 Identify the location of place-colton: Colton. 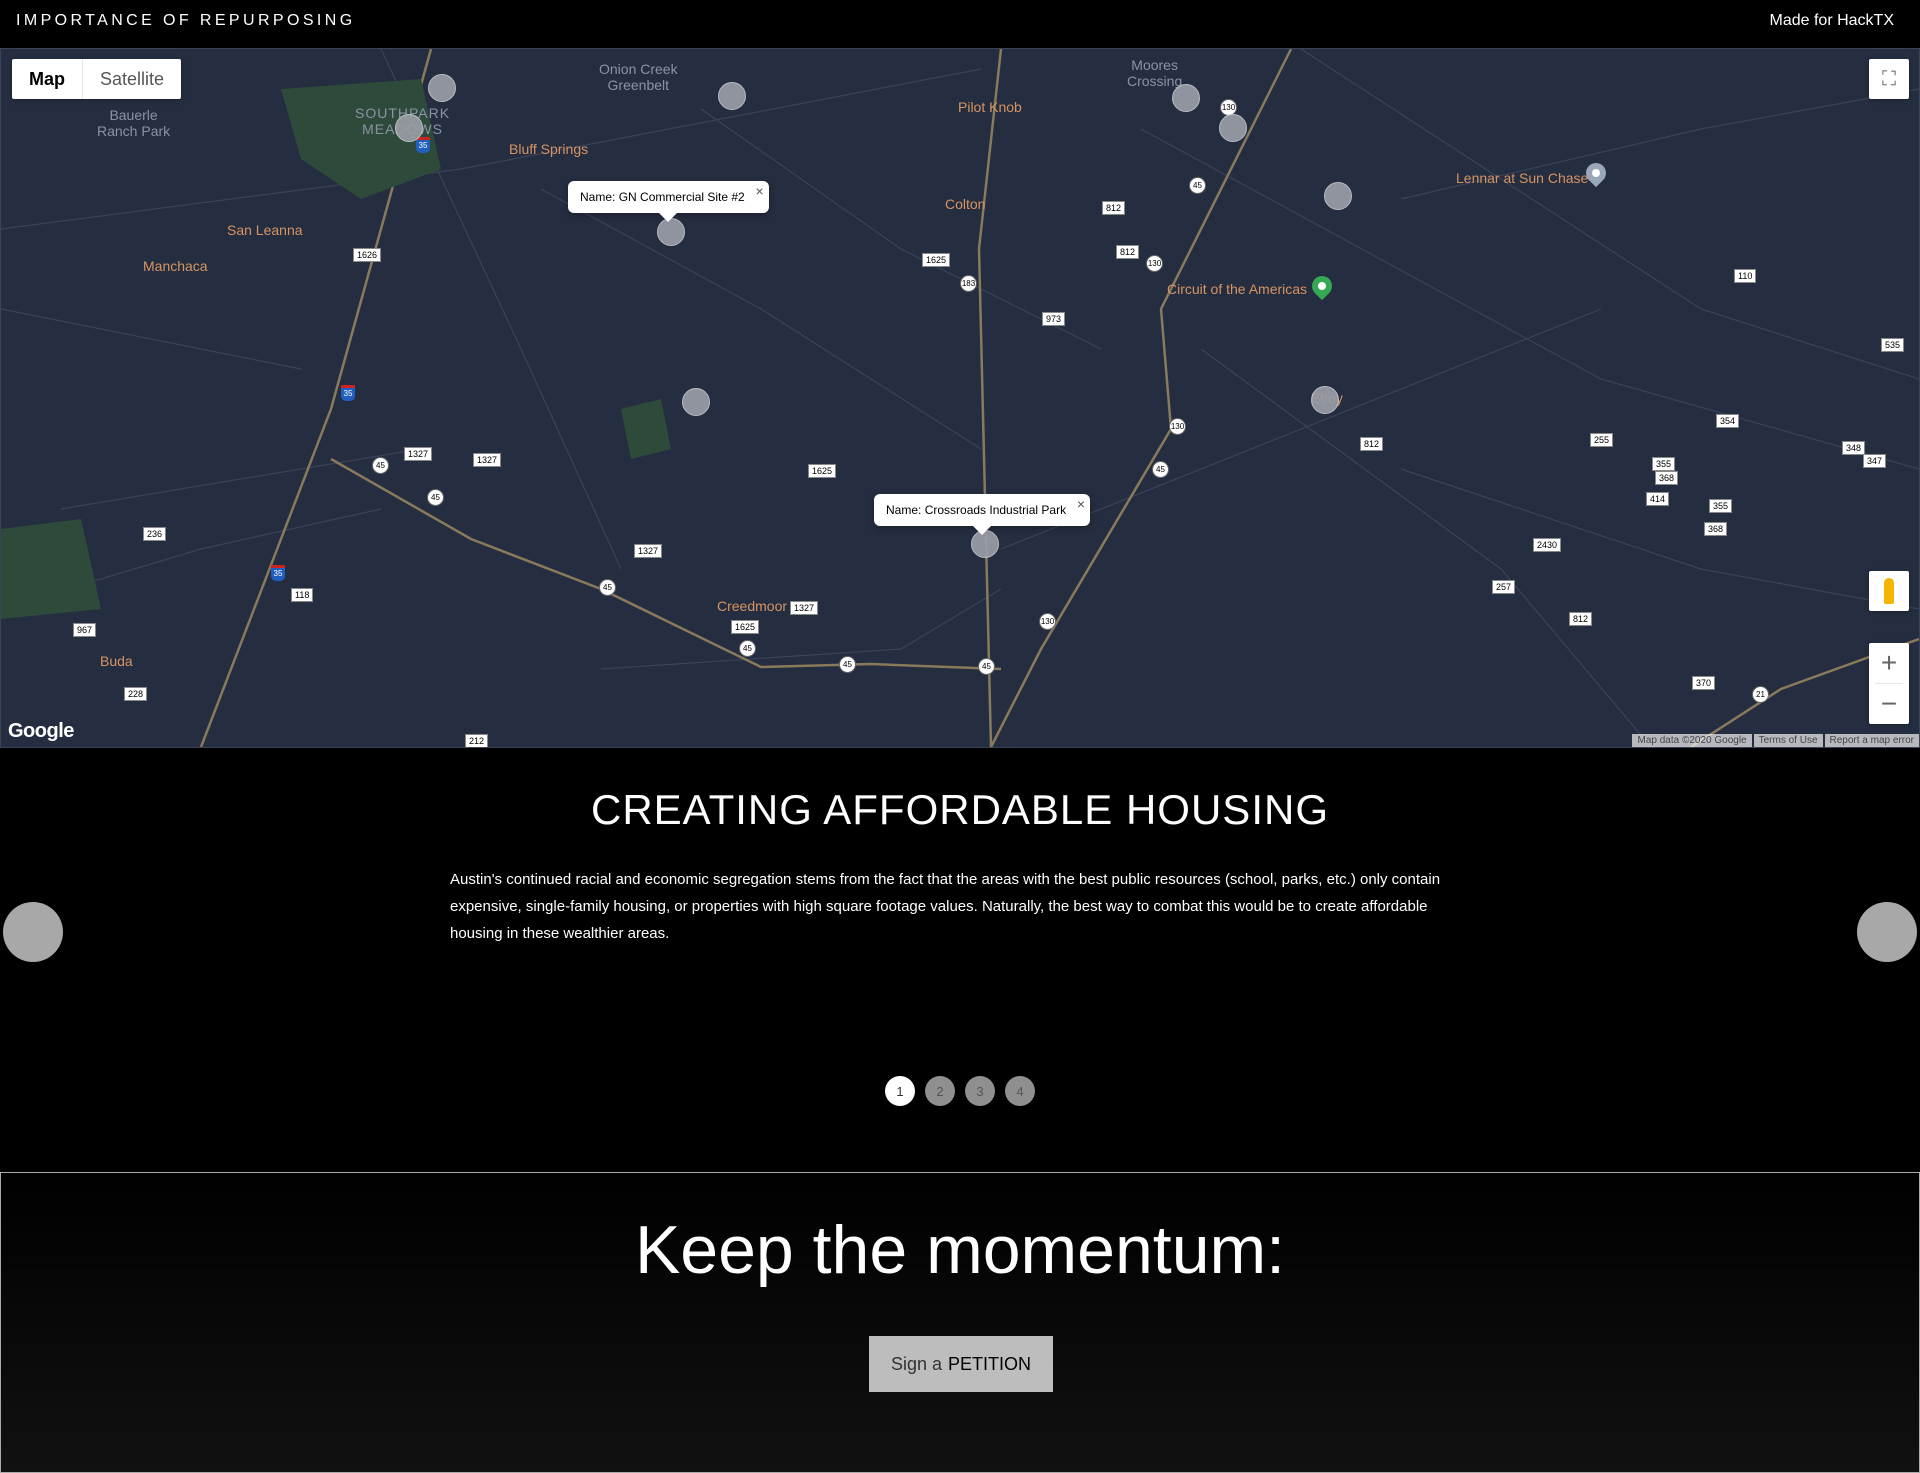
(965, 204).